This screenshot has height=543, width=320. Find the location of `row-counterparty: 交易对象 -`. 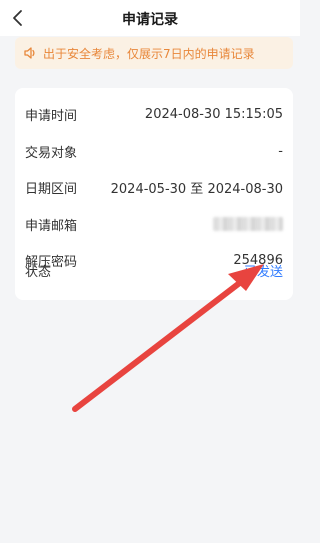

row-counterparty: 交易对象 - is located at coordinates (154, 151).